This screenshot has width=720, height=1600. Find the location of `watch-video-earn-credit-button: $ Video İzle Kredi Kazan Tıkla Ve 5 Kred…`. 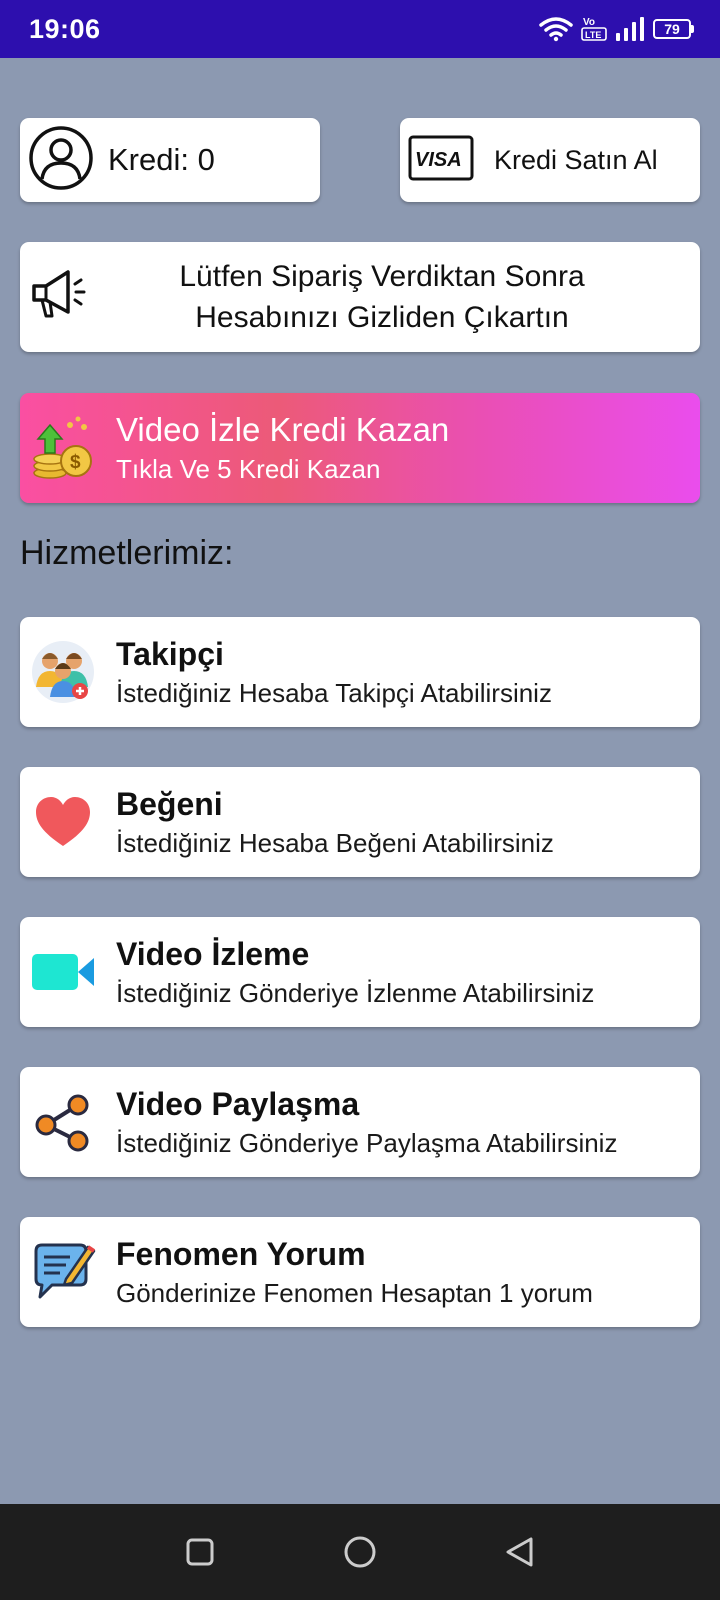

watch-video-earn-credit-button: $ Video İzle Kredi Kazan Tıkla Ve 5 Kred… is located at coordinates (360, 448).